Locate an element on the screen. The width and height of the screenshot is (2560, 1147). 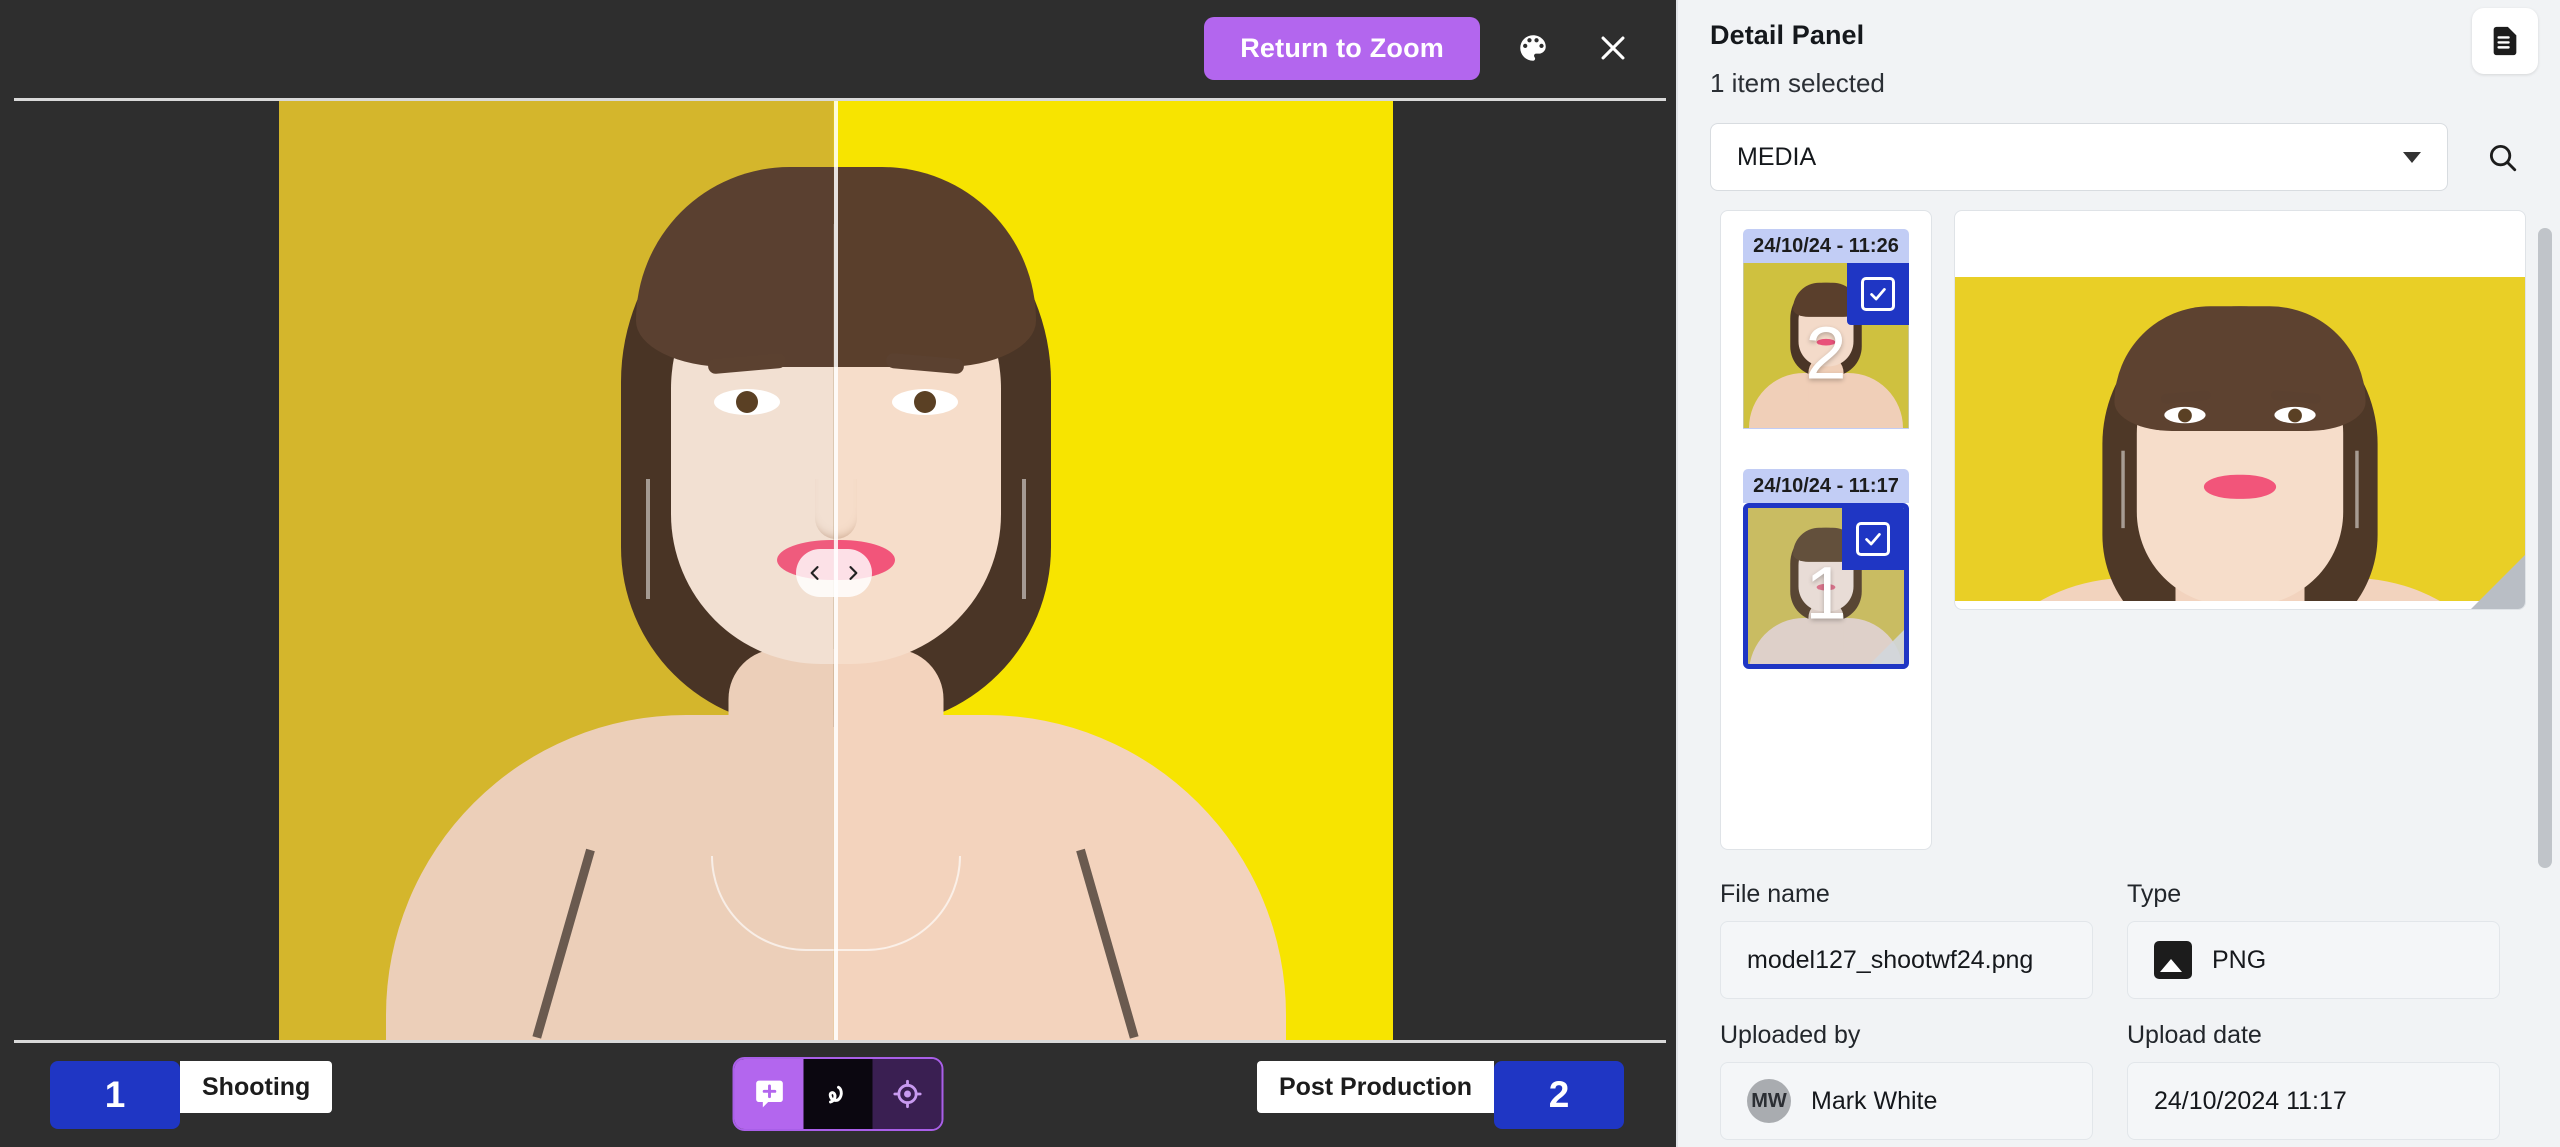
thumbnail-resize-corner-icon is located at coordinates (1887, 647).